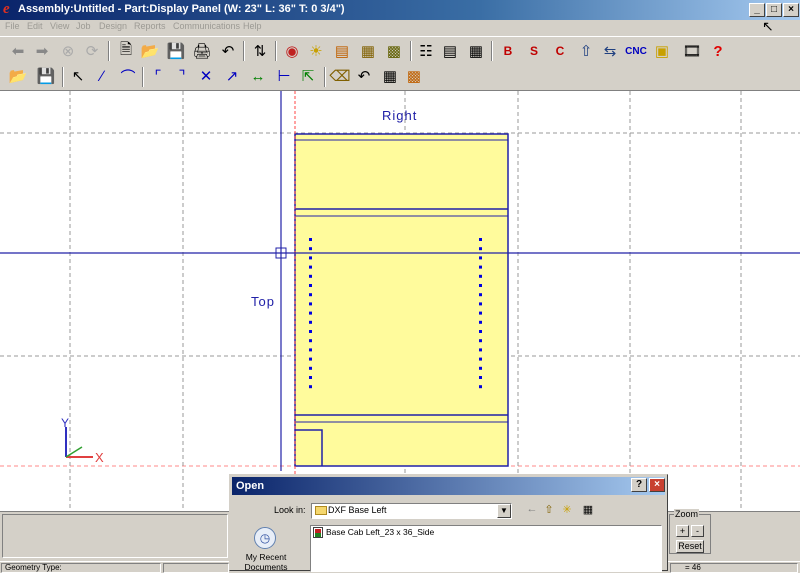  I want to click on forward-icon: ➡, so click(42, 51).